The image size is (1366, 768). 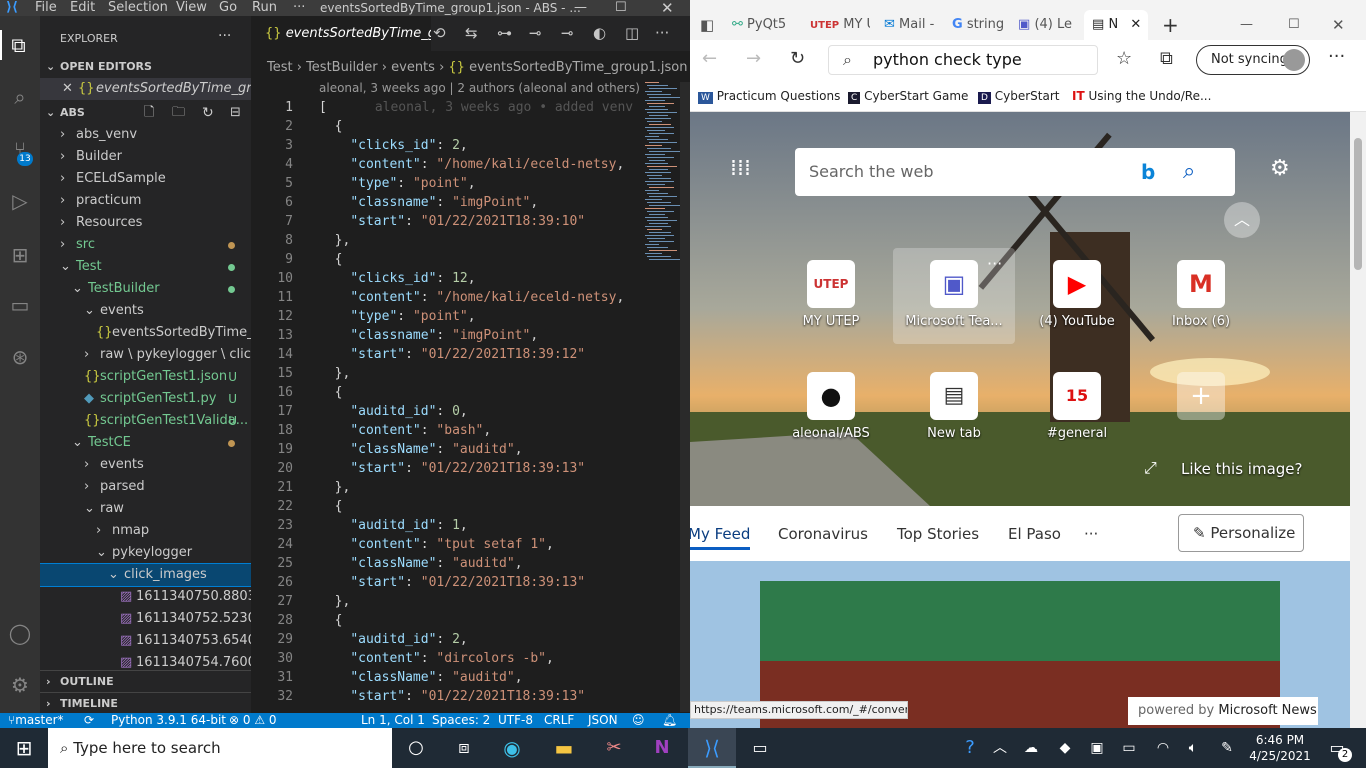 What do you see at coordinates (954, 418) in the screenshot?
I see `quick-link-tile: ▤ New tab` at bounding box center [954, 418].